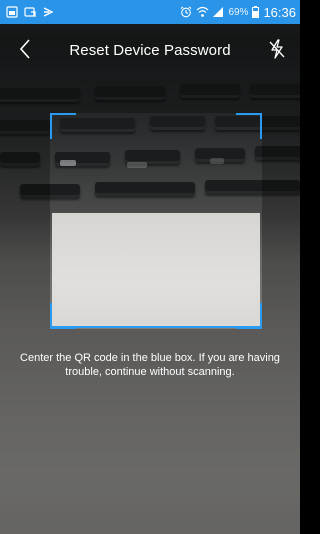 The width and height of the screenshot is (320, 534). What do you see at coordinates (218, 12) in the screenshot?
I see `signal-icon` at bounding box center [218, 12].